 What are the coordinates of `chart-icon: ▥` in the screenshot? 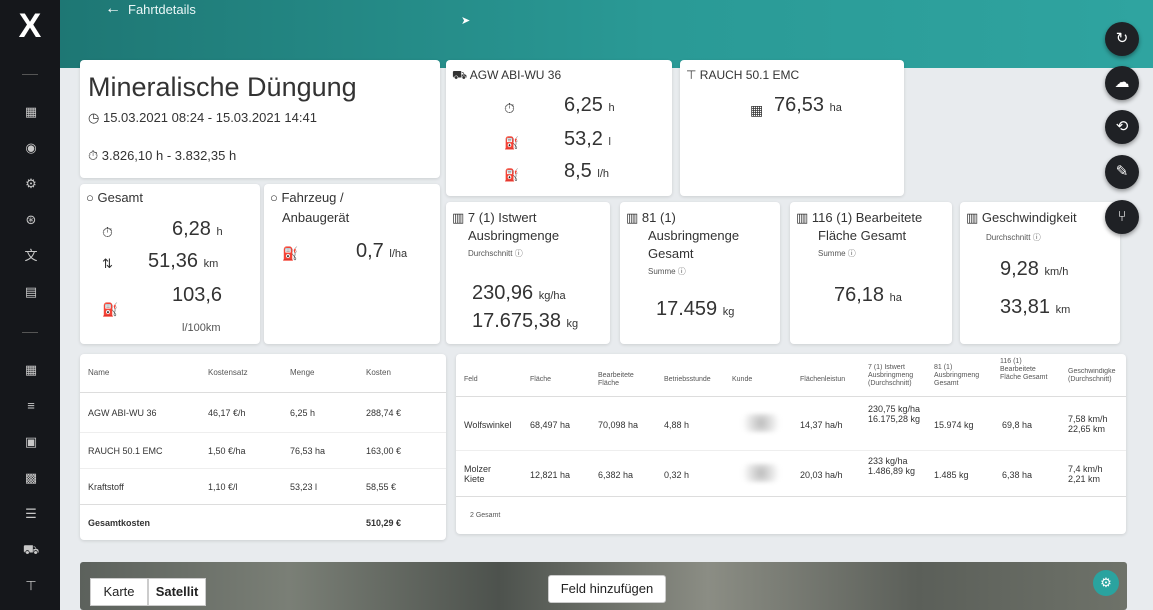 It's located at (458, 217).